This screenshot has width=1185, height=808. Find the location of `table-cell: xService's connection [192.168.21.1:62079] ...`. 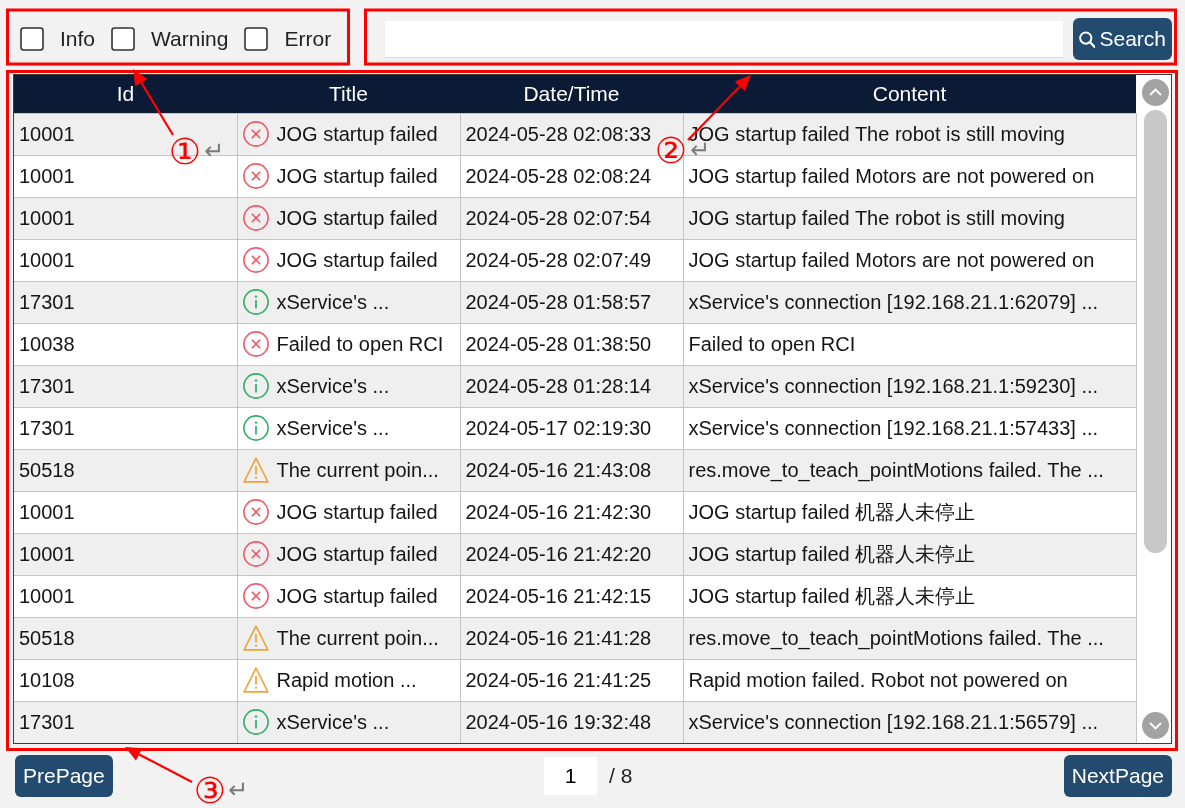

table-cell: xService's connection [192.168.21.1:62079] ... is located at coordinates (909, 302).